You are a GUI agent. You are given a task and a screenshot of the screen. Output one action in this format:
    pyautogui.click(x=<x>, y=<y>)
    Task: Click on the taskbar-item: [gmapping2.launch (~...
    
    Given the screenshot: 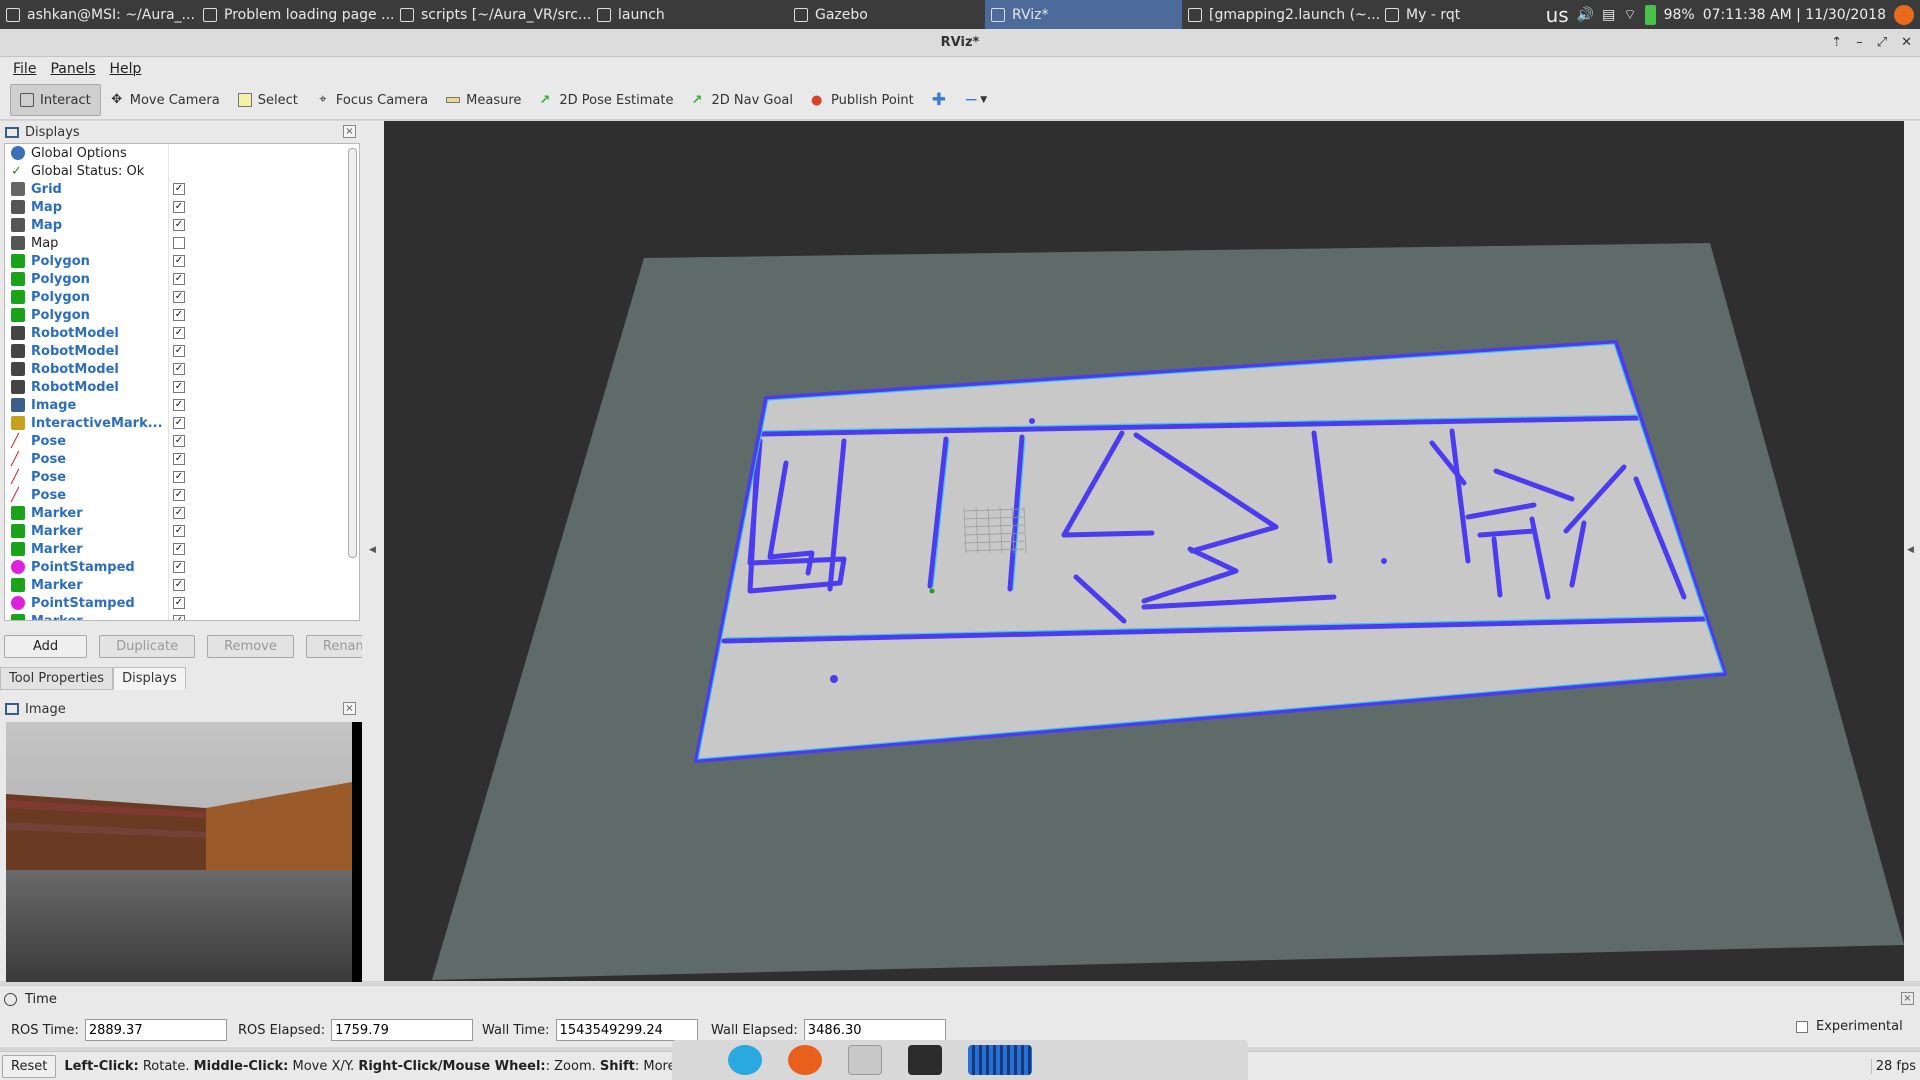 What is the action you would take?
    pyautogui.click(x=1280, y=14)
    